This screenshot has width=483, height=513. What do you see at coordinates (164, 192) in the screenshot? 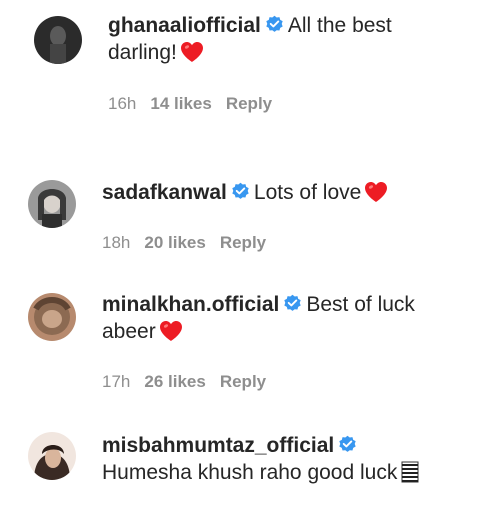
I see `username-link: sadafkanwal` at bounding box center [164, 192].